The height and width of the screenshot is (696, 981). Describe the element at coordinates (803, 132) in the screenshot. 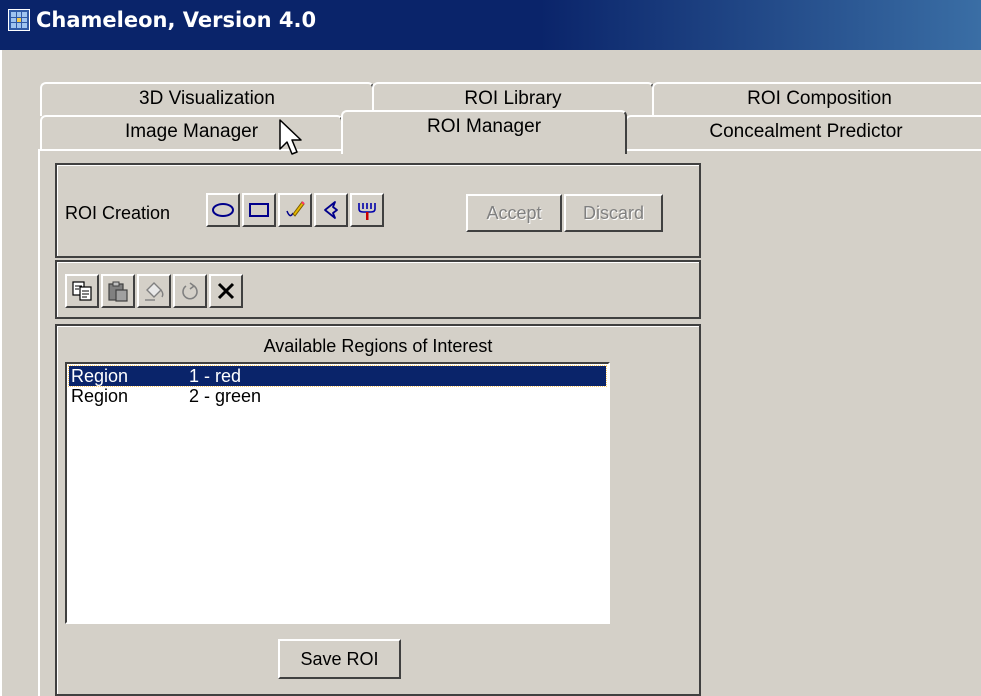

I see `tab-concealment-predictor: Concealment Predictor` at that location.